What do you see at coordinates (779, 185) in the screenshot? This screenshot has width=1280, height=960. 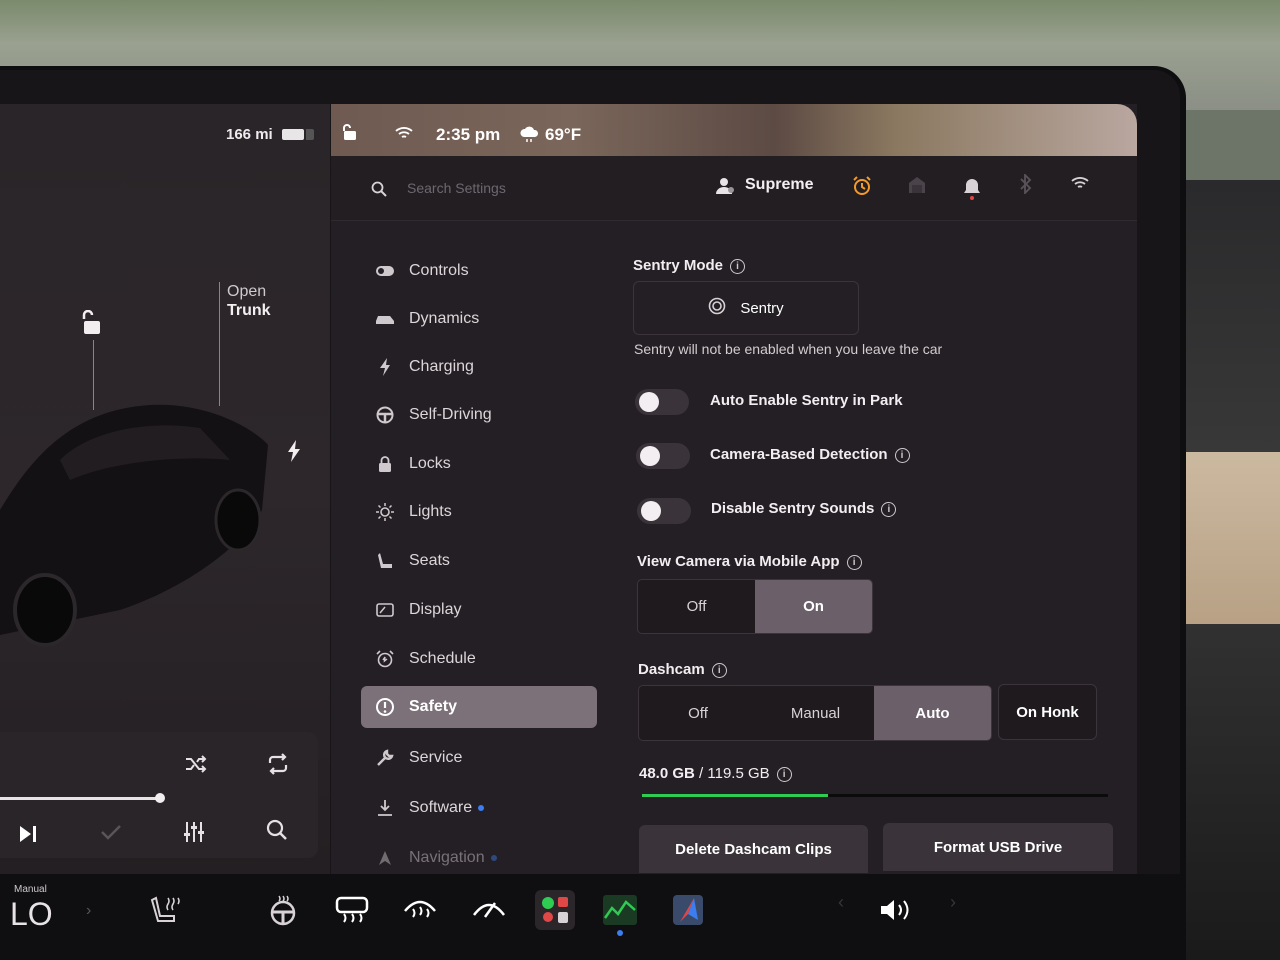 I see `profile-name: Supreme` at bounding box center [779, 185].